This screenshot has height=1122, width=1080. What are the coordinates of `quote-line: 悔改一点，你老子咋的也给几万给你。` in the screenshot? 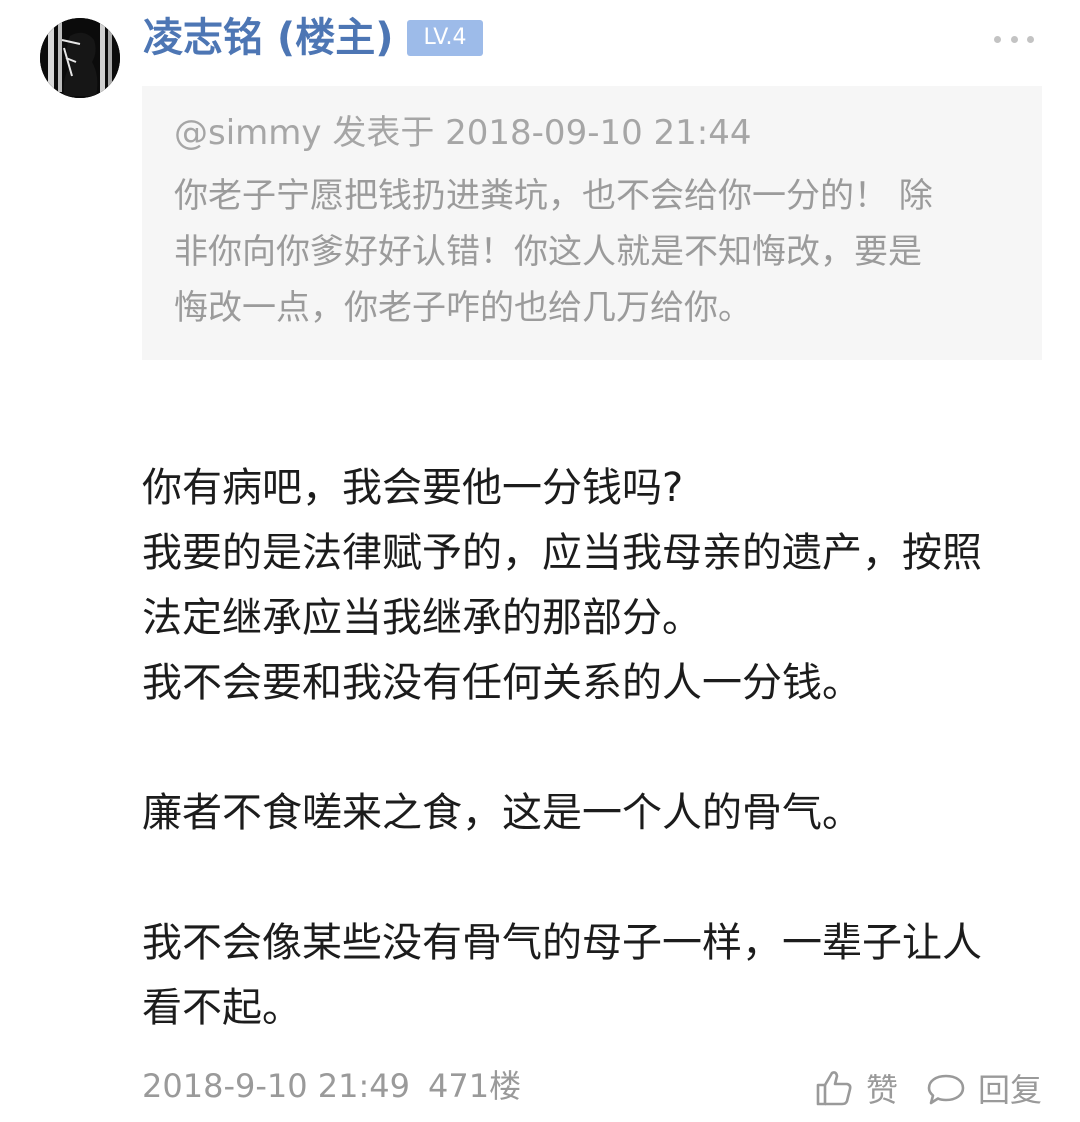 It's located at (463, 308).